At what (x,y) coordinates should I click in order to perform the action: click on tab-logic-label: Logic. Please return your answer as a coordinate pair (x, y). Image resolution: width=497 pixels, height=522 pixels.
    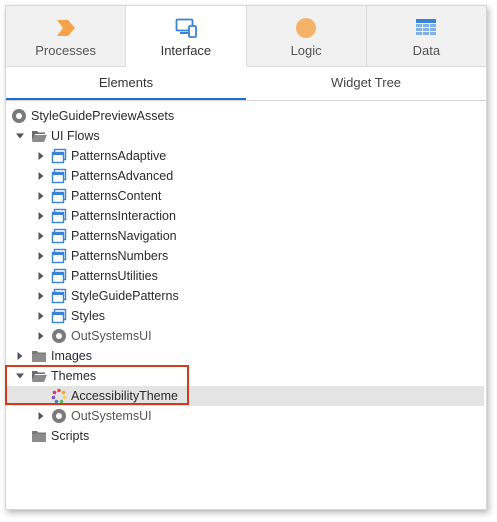
    Looking at the image, I should click on (306, 50).